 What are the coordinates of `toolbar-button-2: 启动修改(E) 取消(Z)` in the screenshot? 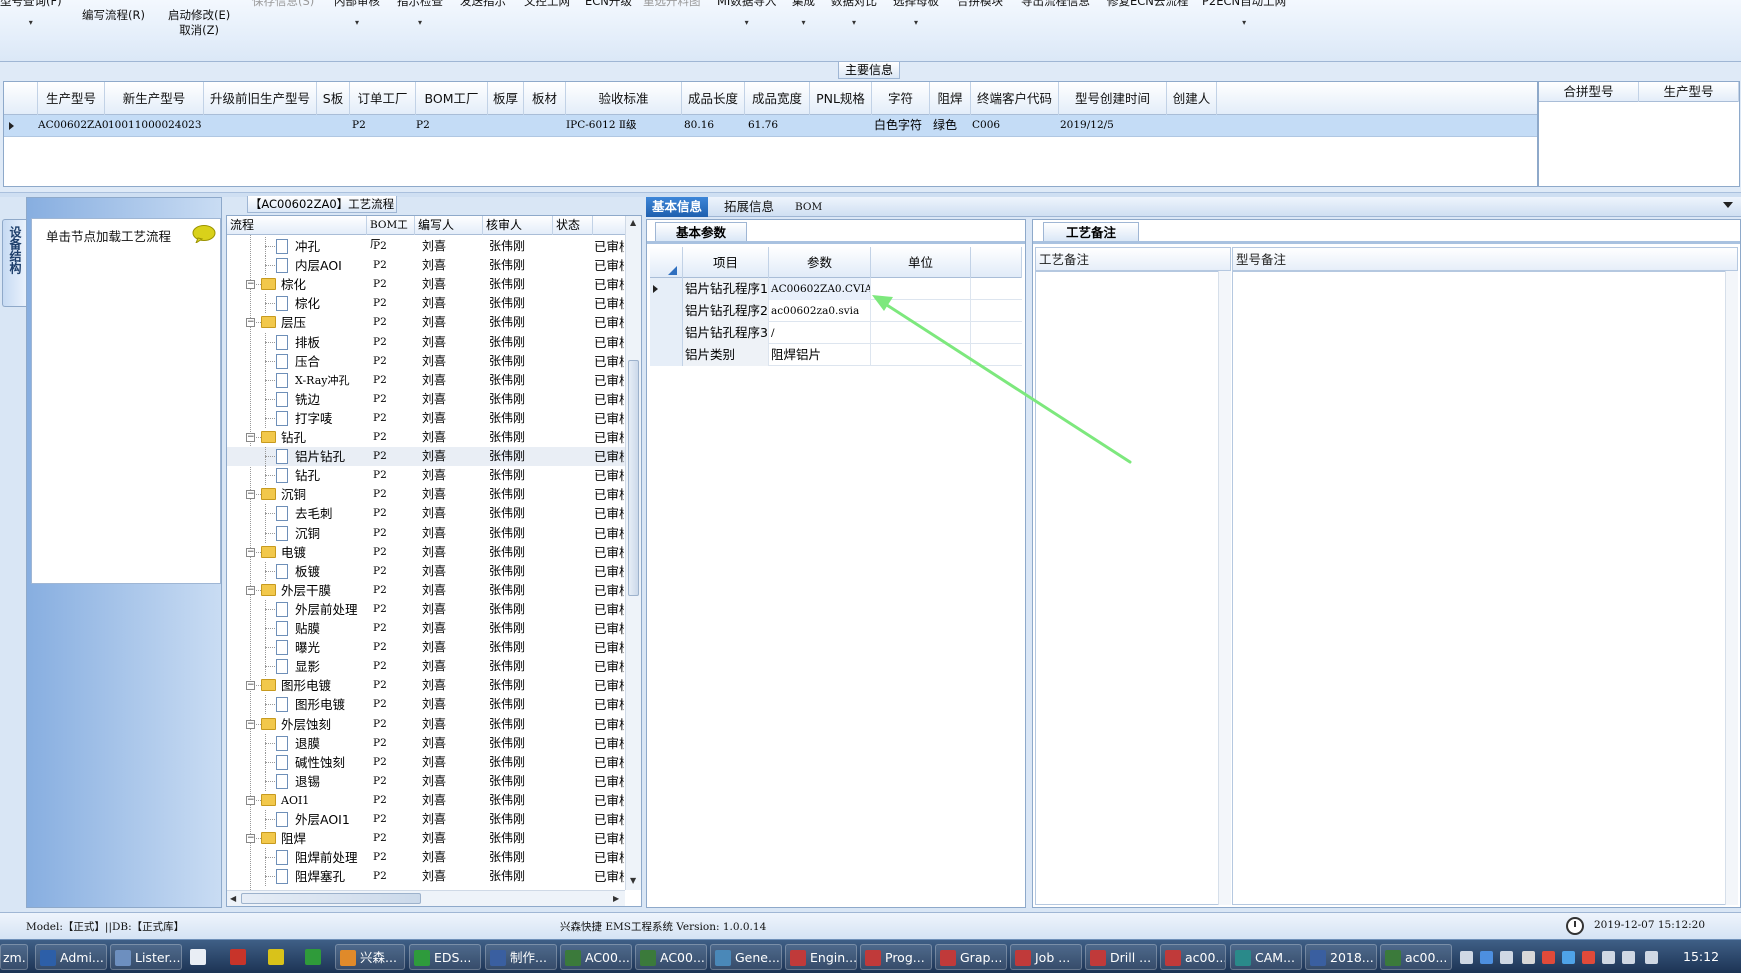 It's located at (199, 23).